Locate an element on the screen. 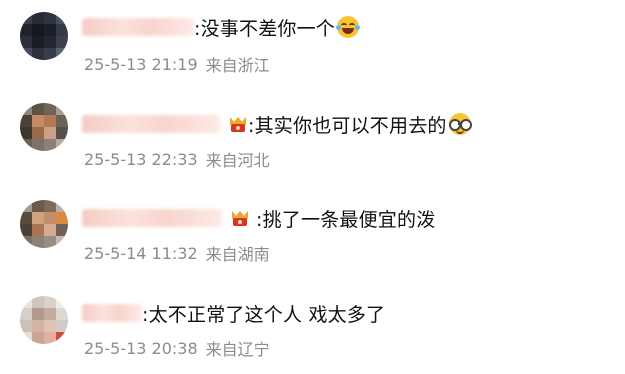  comment-text: :太不正常了这个人 戏太多了 is located at coordinates (264, 314).